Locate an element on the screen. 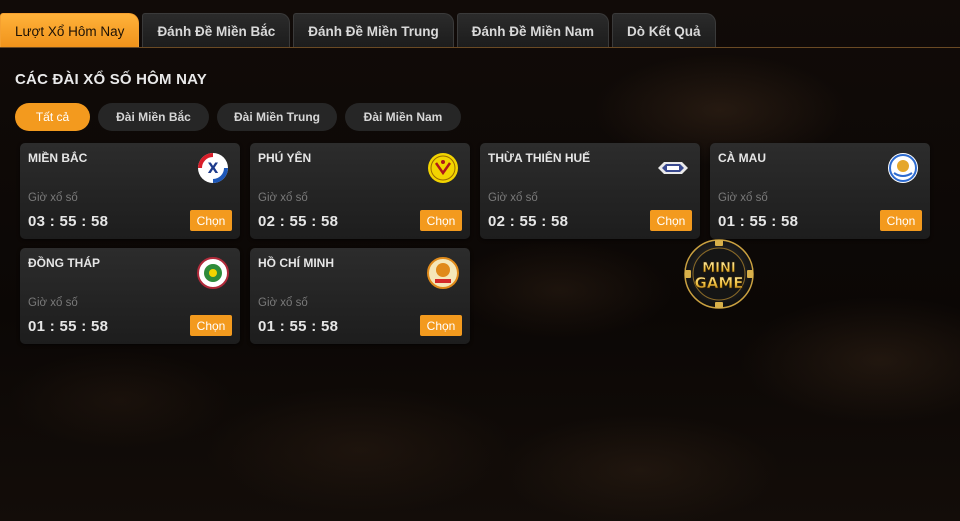 The width and height of the screenshot is (960, 521). filter-mien-nam: Đài Miền Nam is located at coordinates (403, 117).